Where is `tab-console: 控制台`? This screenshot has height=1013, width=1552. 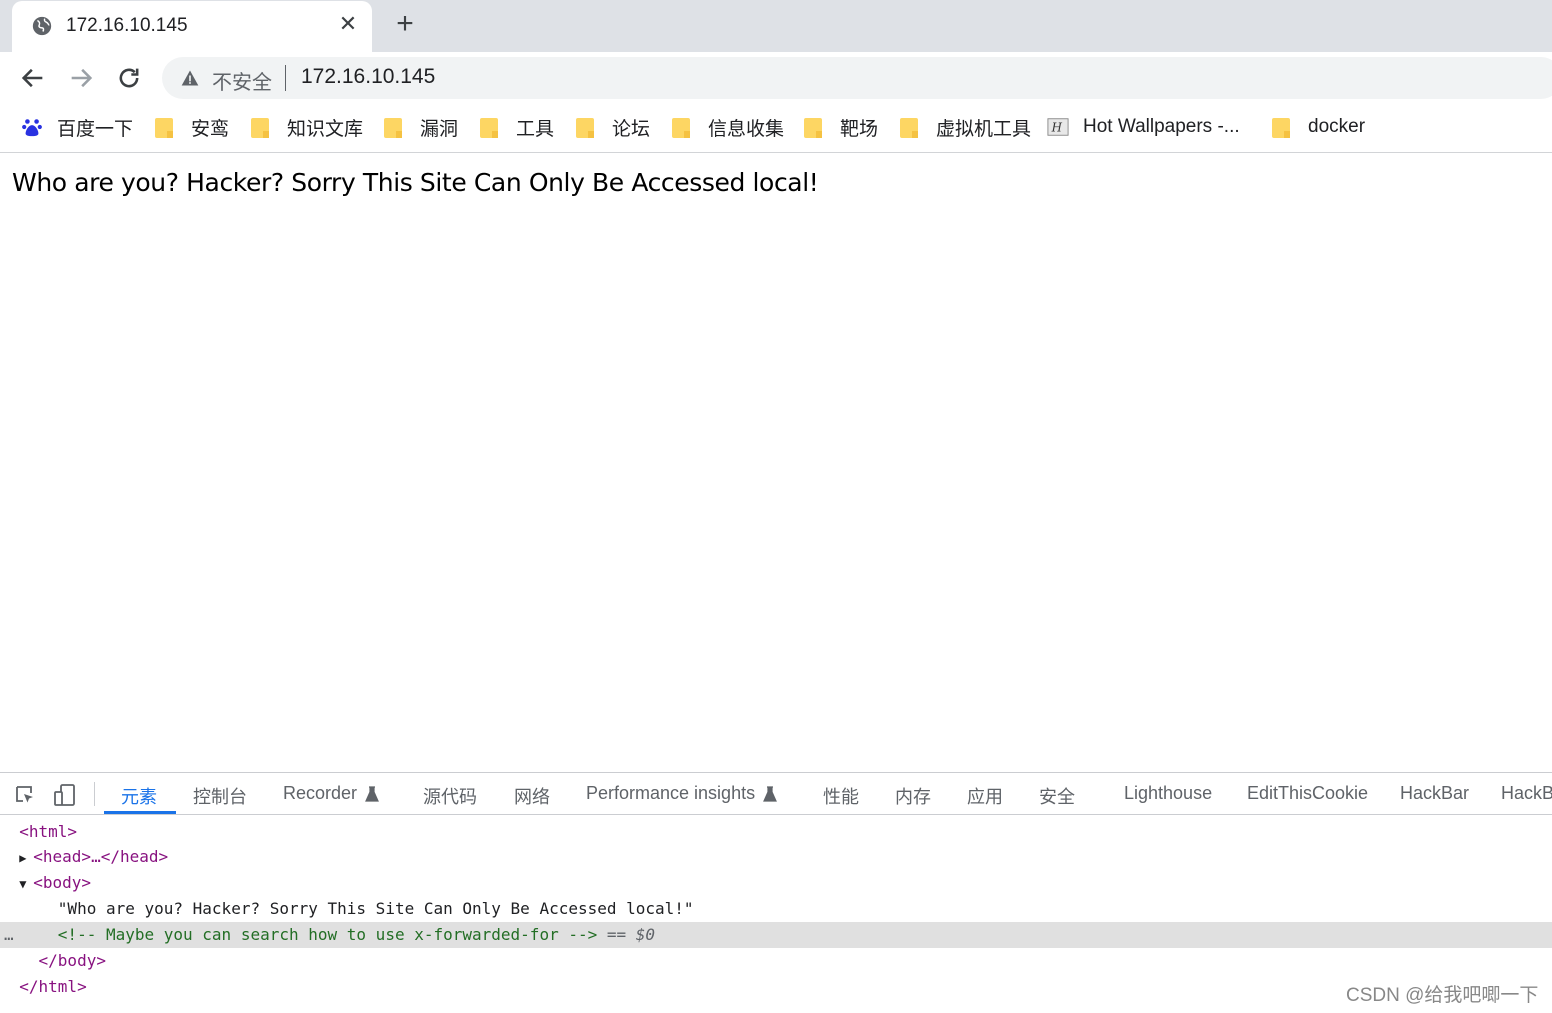
tab-console: 控制台 is located at coordinates (220, 796).